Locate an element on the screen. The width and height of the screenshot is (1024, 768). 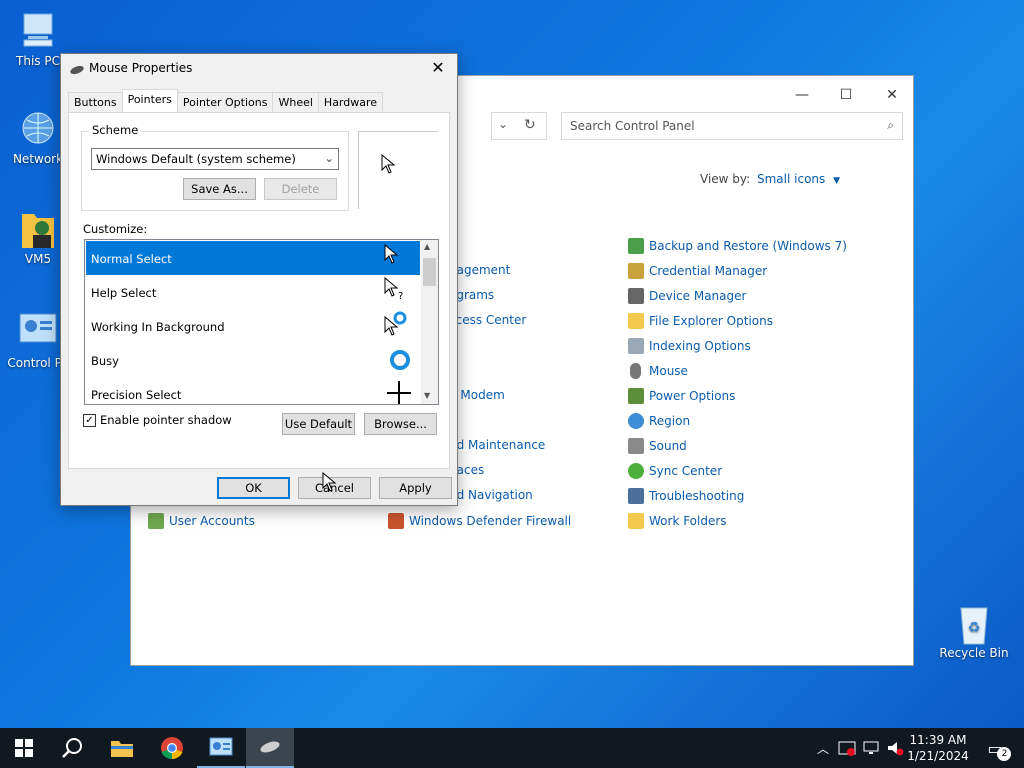
desktop-icon-recycle-bin: ♻ Recycle Bin is located at coordinates (974, 631).